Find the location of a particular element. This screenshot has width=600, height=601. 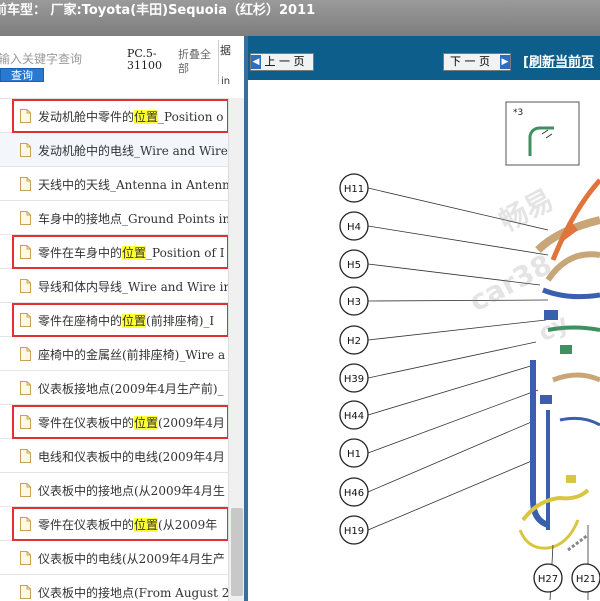

connector-label: H39 is located at coordinates (354, 379).